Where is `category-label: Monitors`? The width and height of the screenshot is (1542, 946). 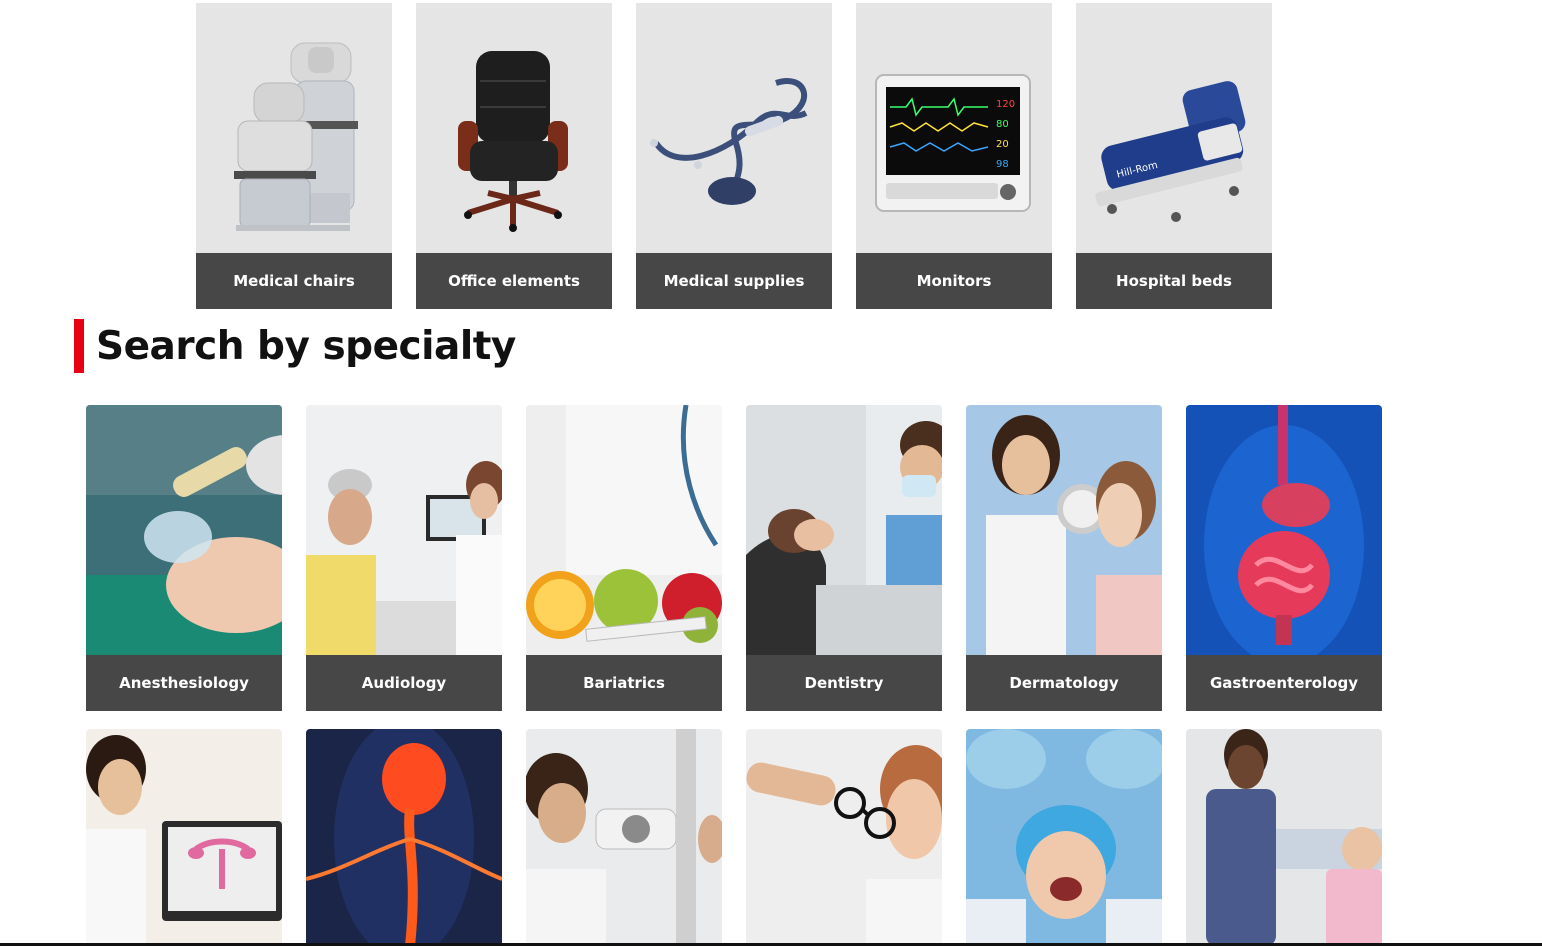
category-label: Monitors is located at coordinates (954, 281).